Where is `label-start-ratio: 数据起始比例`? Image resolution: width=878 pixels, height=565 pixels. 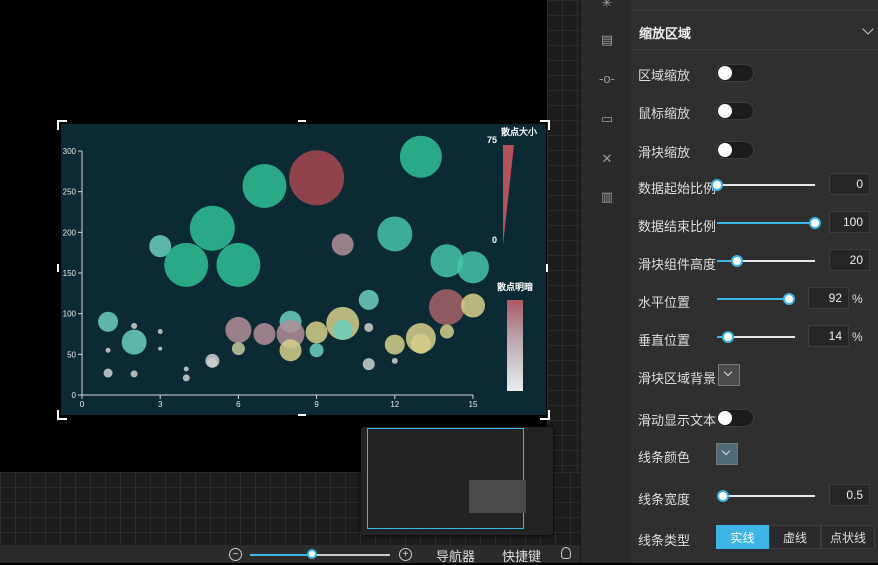
label-start-ratio: 数据起始比例 is located at coordinates (677, 188).